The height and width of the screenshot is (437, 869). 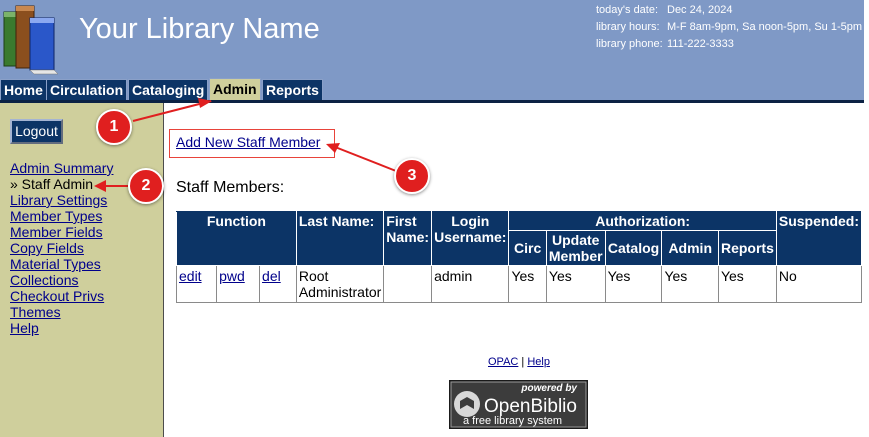 I want to click on cell-catalog: Yes, so click(x=633, y=284).